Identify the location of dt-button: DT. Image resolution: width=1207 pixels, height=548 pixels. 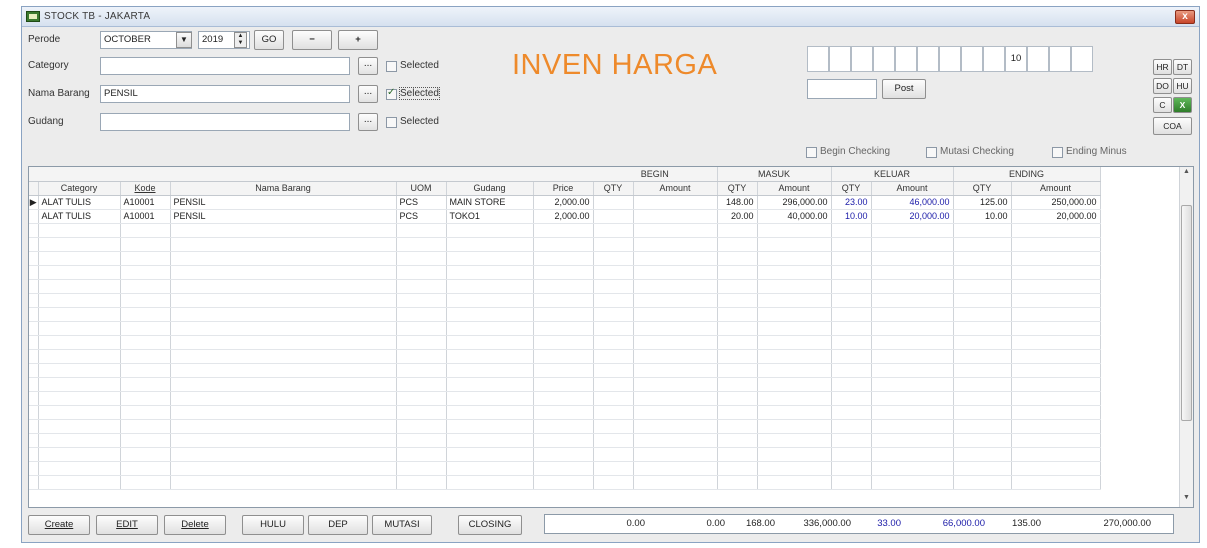
(1182, 67).